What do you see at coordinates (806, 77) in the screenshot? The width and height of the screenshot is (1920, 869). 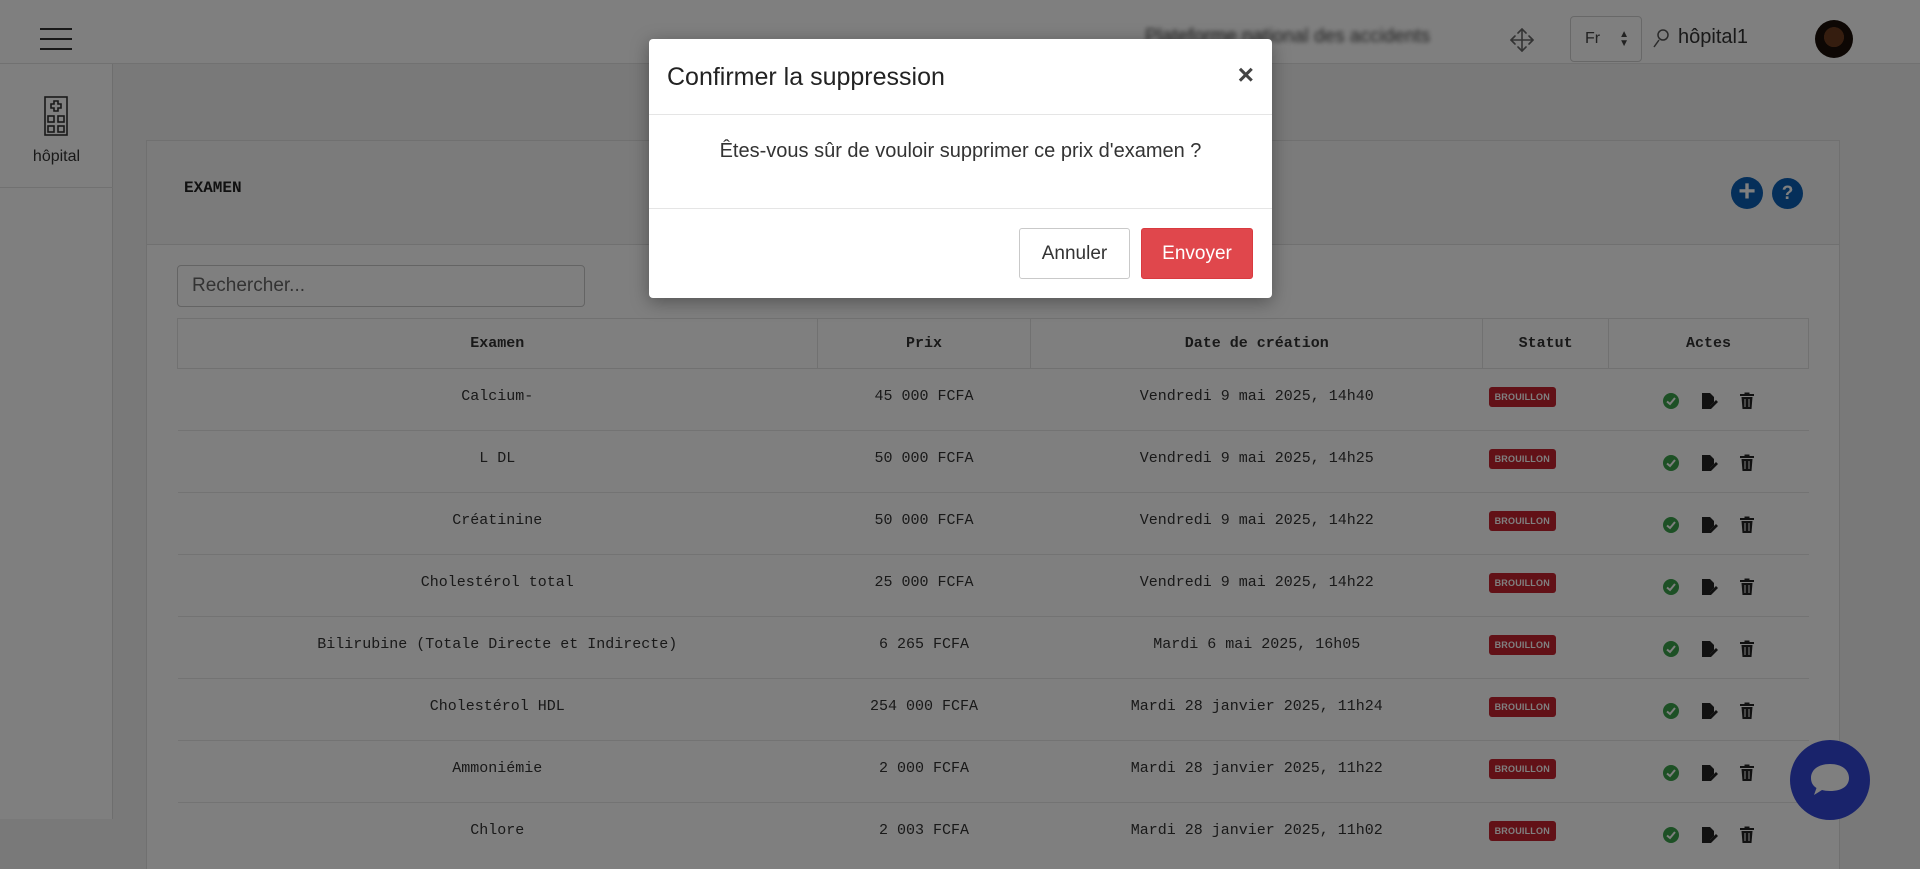 I see `modal-title: Confirmer la suppression` at bounding box center [806, 77].